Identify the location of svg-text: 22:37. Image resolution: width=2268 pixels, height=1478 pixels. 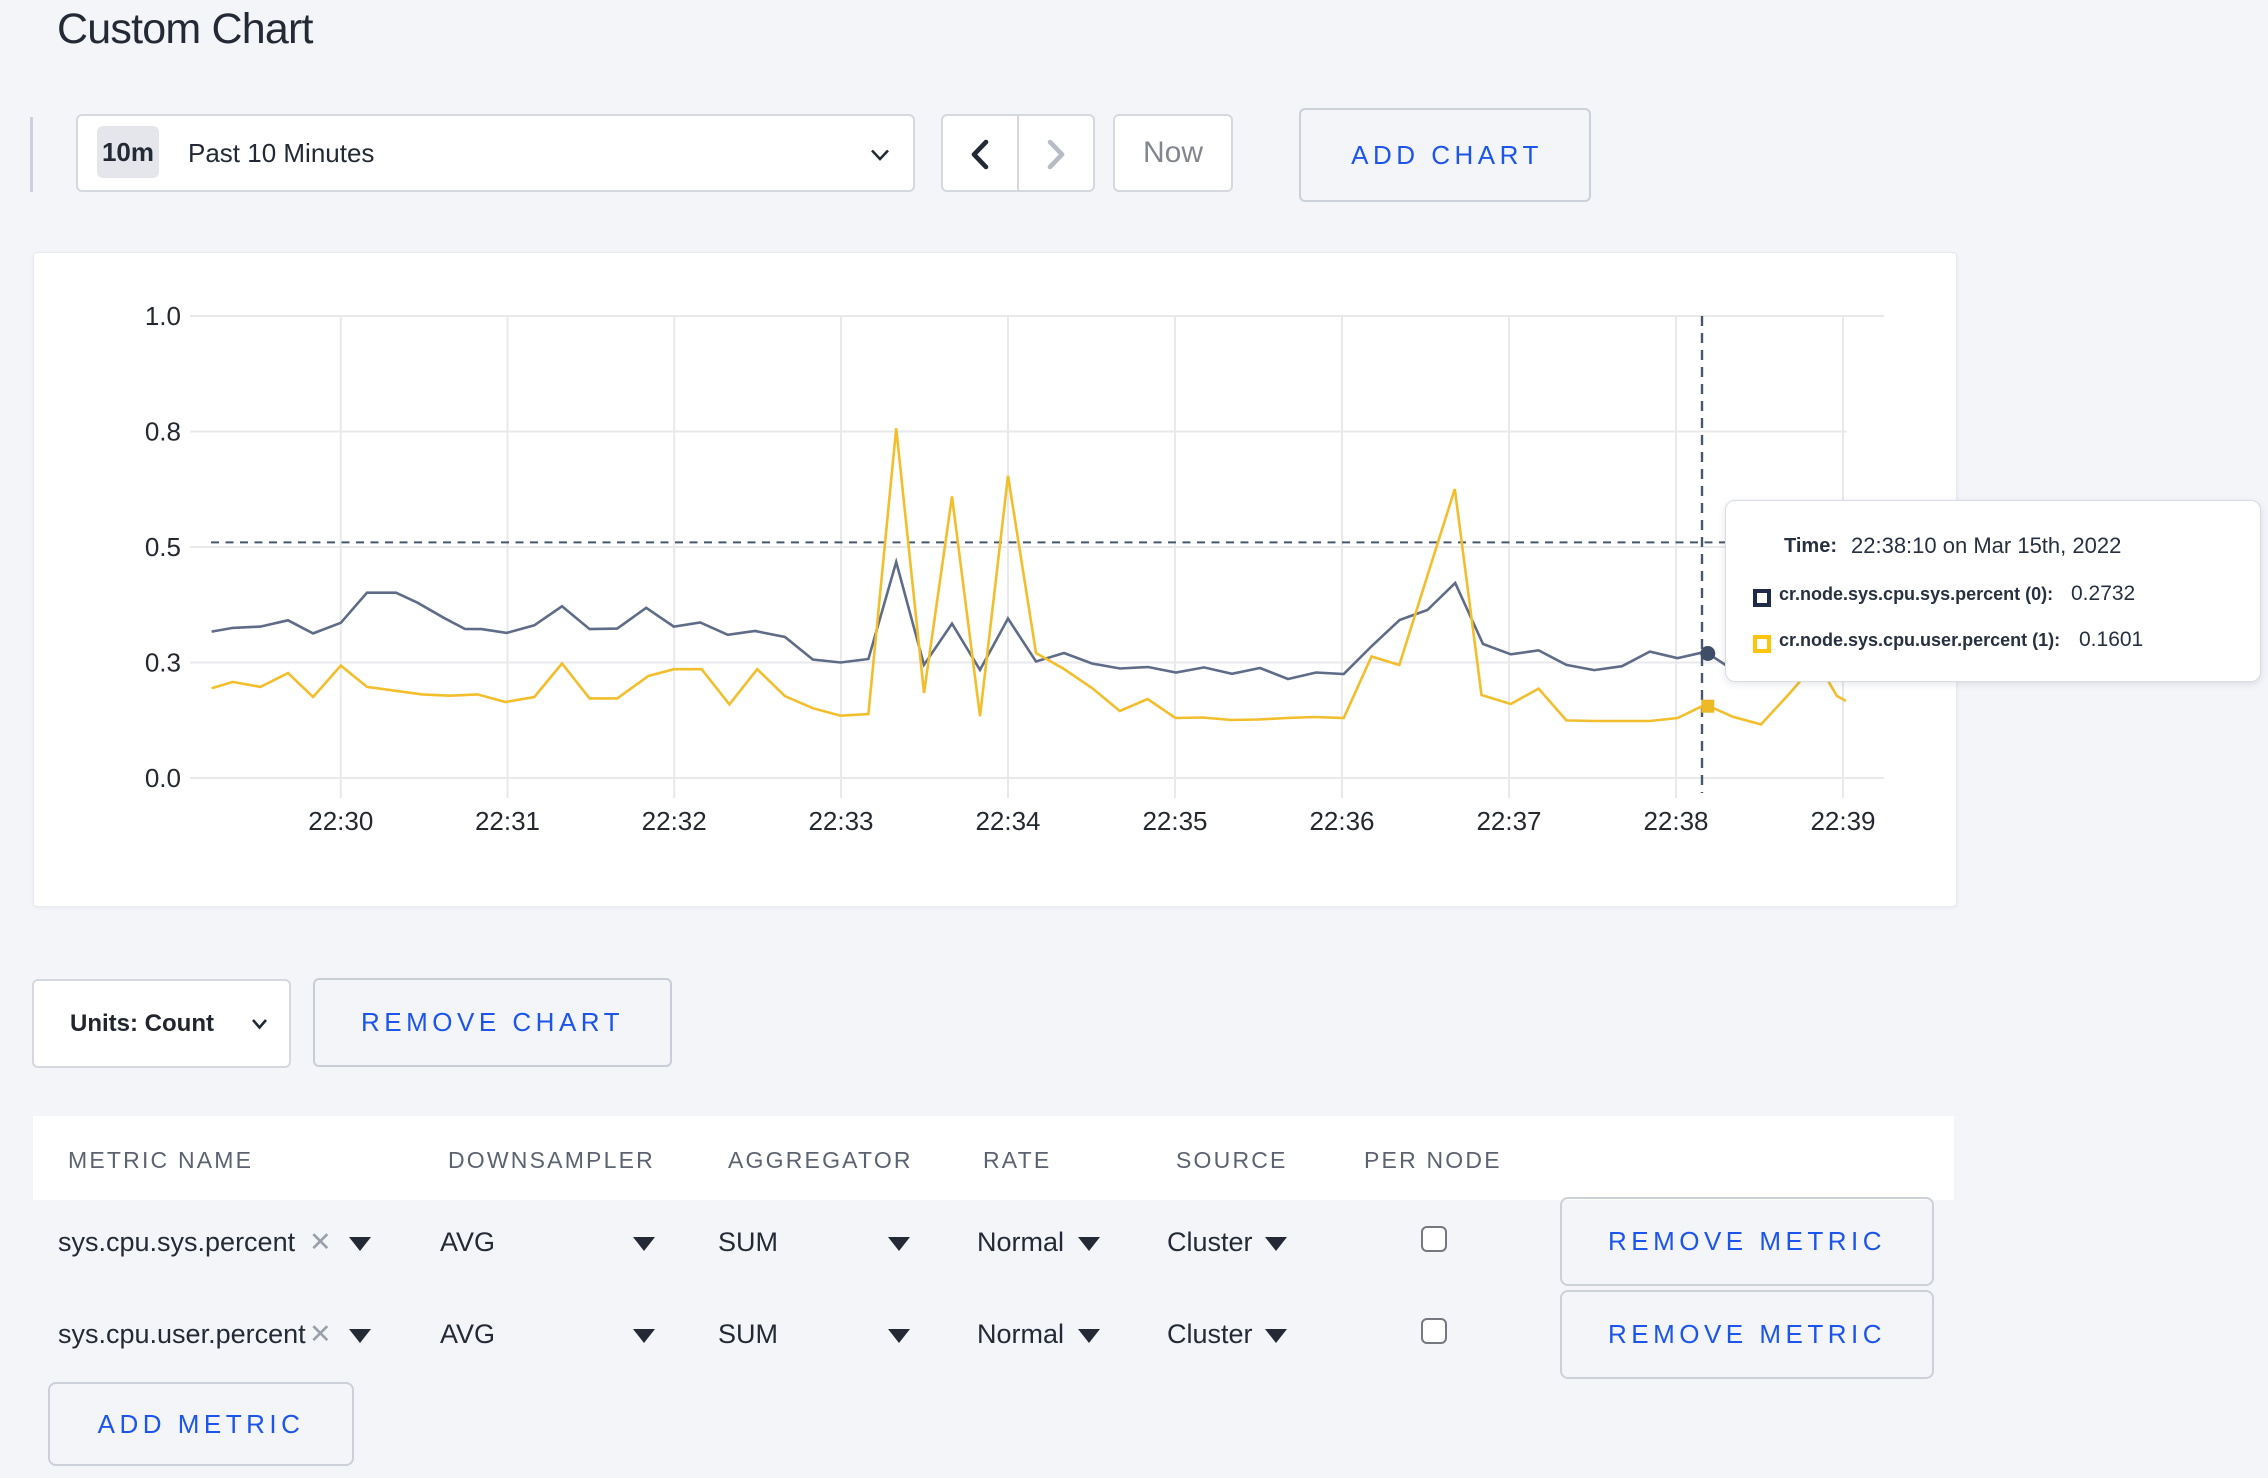
(1508, 821).